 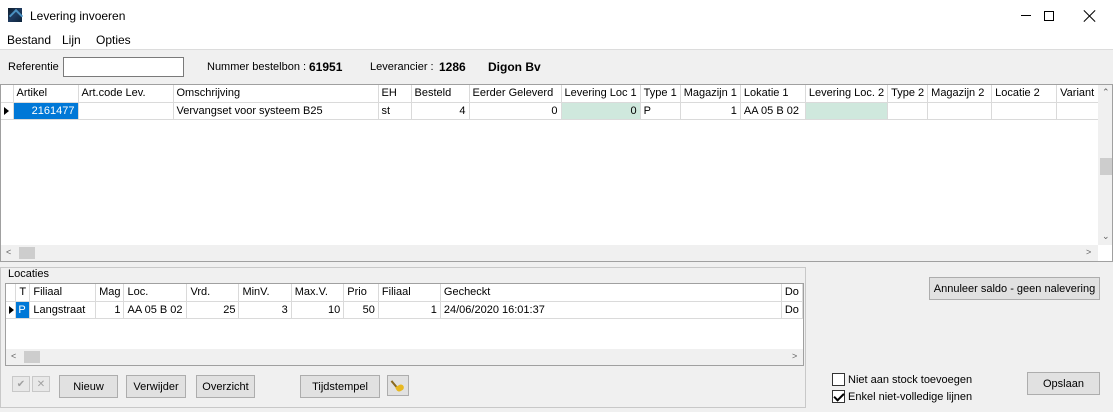 What do you see at coordinates (155, 293) in the screenshot?
I see `col-header: Loc.` at bounding box center [155, 293].